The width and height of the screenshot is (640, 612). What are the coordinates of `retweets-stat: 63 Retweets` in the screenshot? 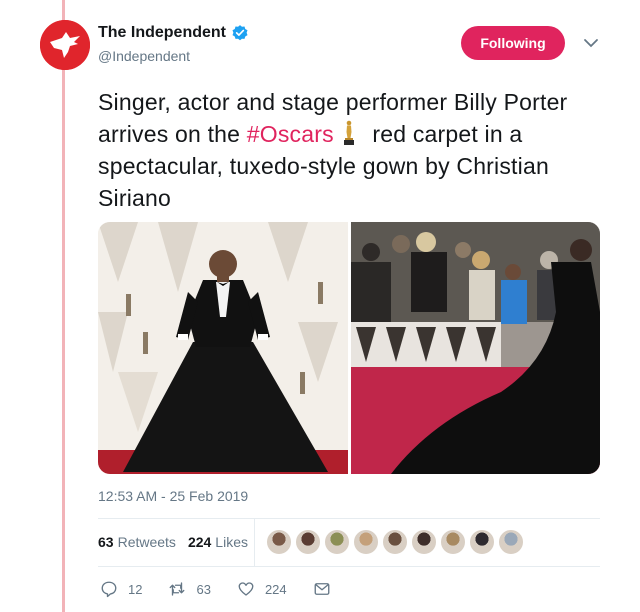 It's located at (137, 542).